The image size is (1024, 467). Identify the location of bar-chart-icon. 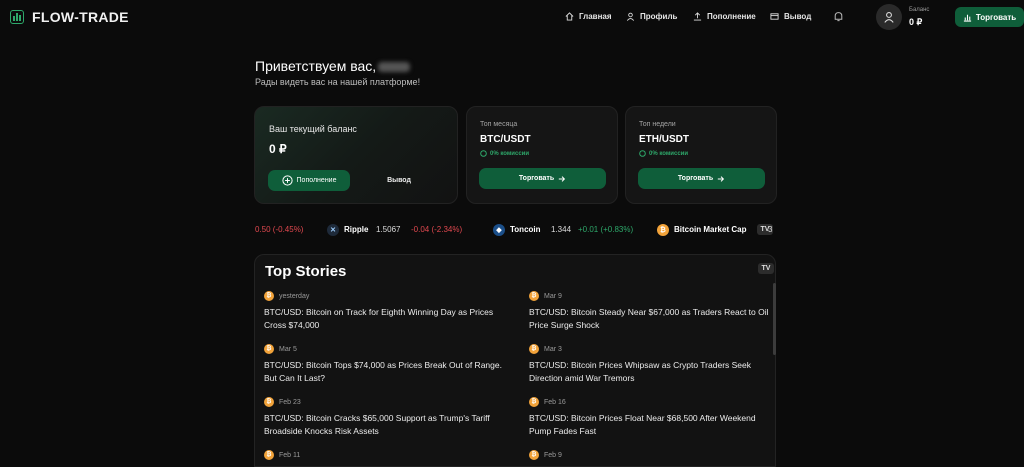
(967, 18).